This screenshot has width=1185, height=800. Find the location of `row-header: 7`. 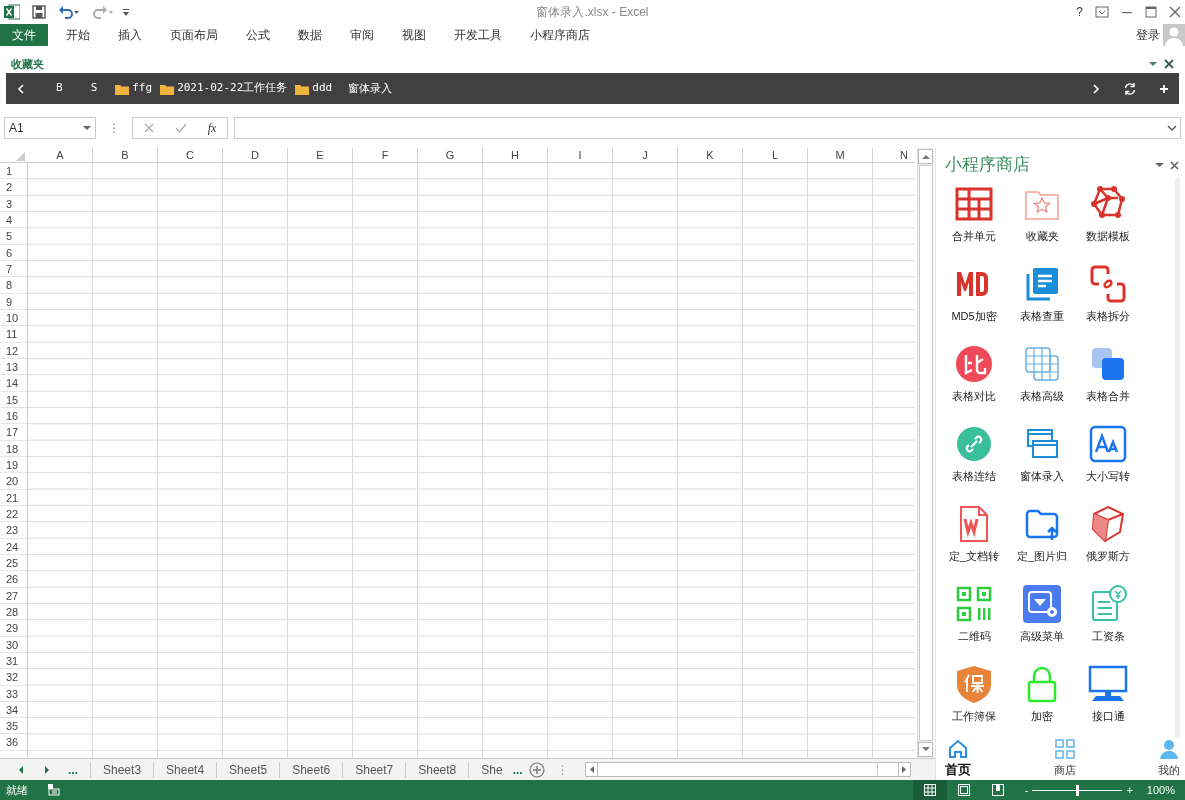

row-header: 7 is located at coordinates (13, 269).